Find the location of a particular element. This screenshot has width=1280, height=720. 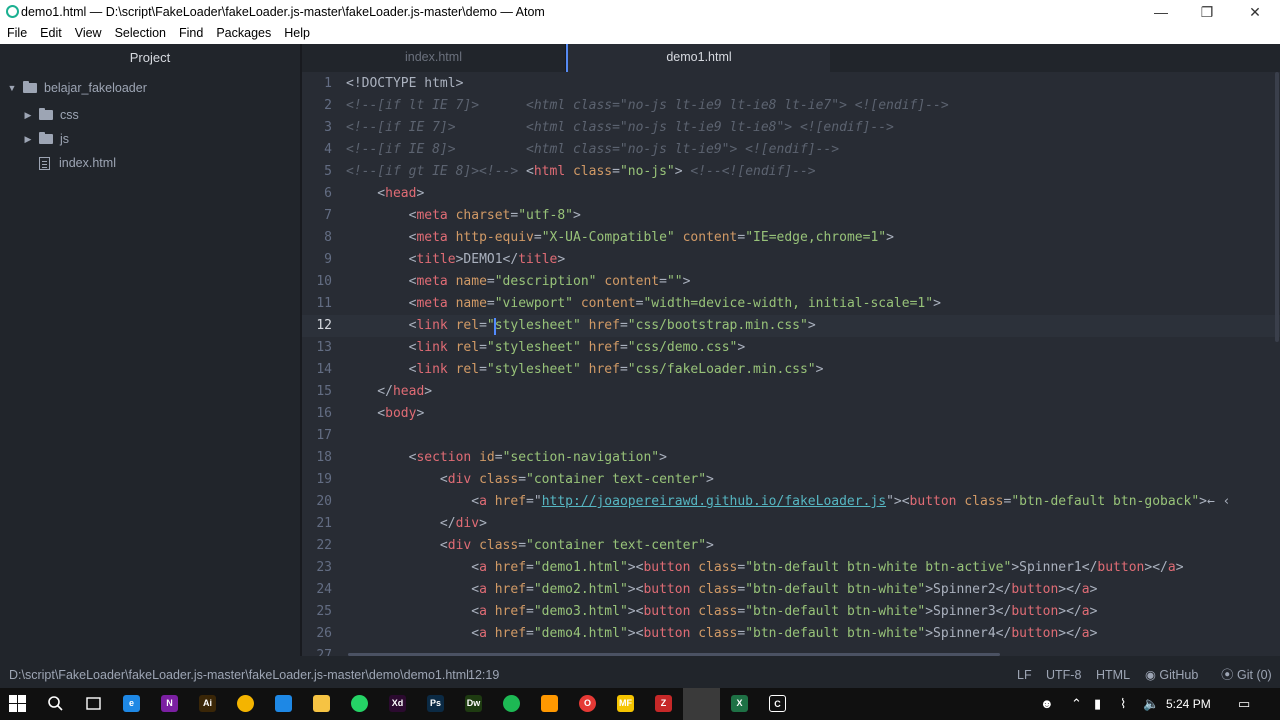

menu-packages: Packages is located at coordinates (243, 34).